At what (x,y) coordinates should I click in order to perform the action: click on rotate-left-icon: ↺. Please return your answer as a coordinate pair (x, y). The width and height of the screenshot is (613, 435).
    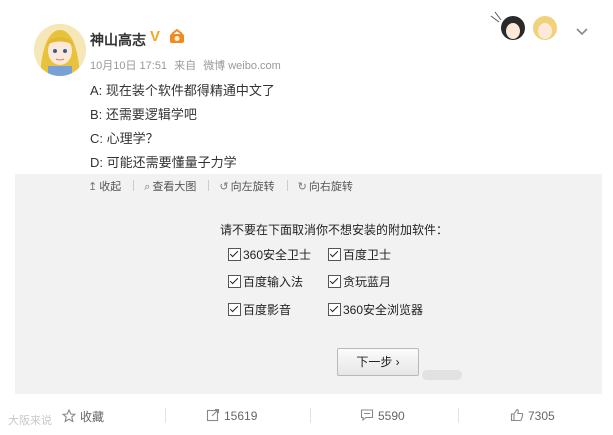
    Looking at the image, I should click on (224, 187).